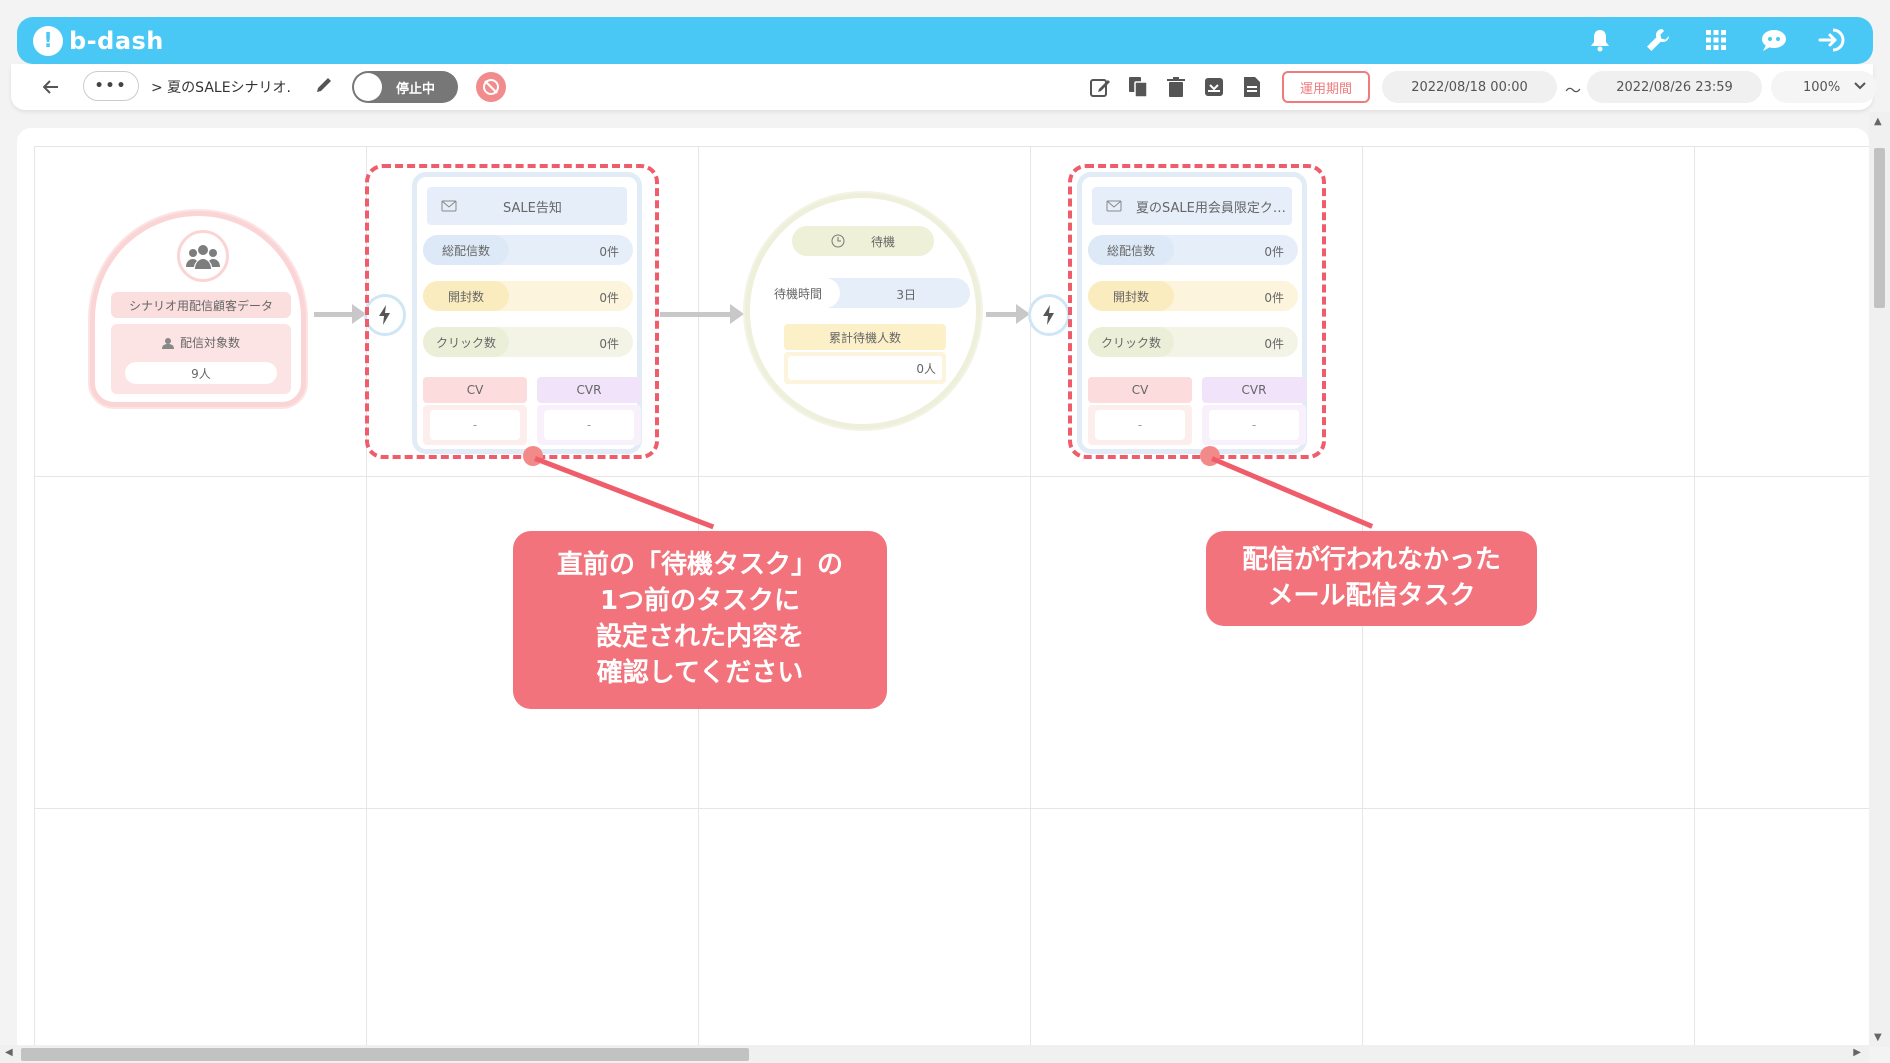  Describe the element at coordinates (1878, 121) in the screenshot. I see `scroll-up-arrow-icon: ▲` at that location.